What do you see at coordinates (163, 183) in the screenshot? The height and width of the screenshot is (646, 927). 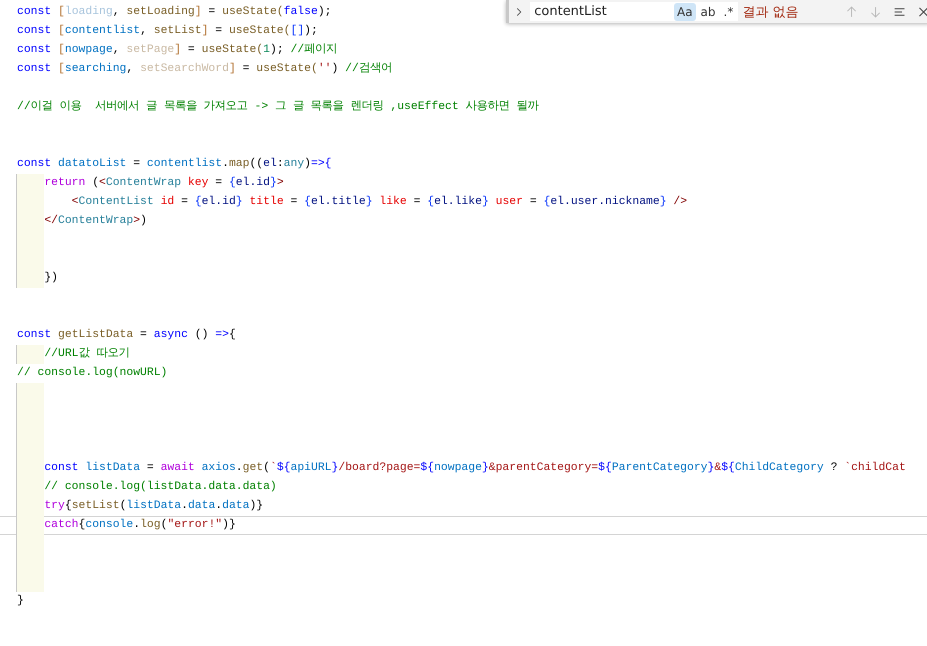 I see `code-line: return (<ContentWrap key = {el.id}>` at bounding box center [163, 183].